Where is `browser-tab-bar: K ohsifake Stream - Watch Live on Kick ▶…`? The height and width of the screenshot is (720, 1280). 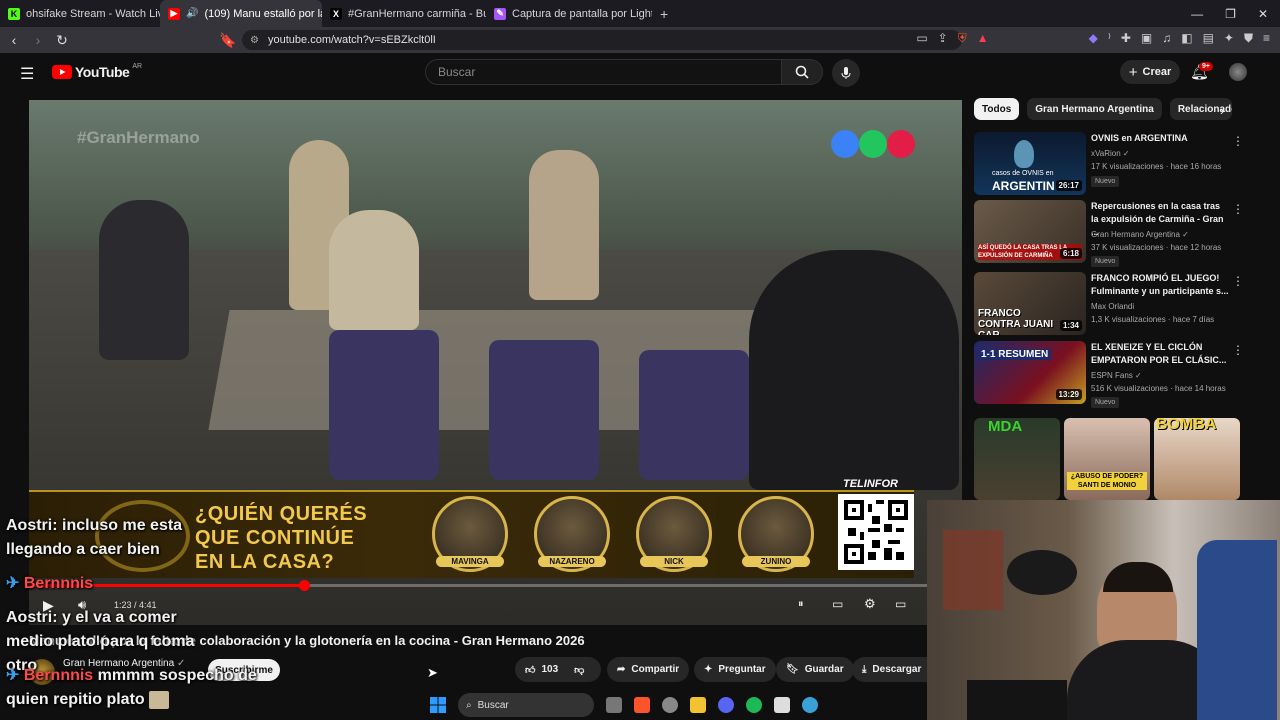
browser-tab-bar: K ohsifake Stream - Watch Live on Kick ▶… is located at coordinates (640, 13).